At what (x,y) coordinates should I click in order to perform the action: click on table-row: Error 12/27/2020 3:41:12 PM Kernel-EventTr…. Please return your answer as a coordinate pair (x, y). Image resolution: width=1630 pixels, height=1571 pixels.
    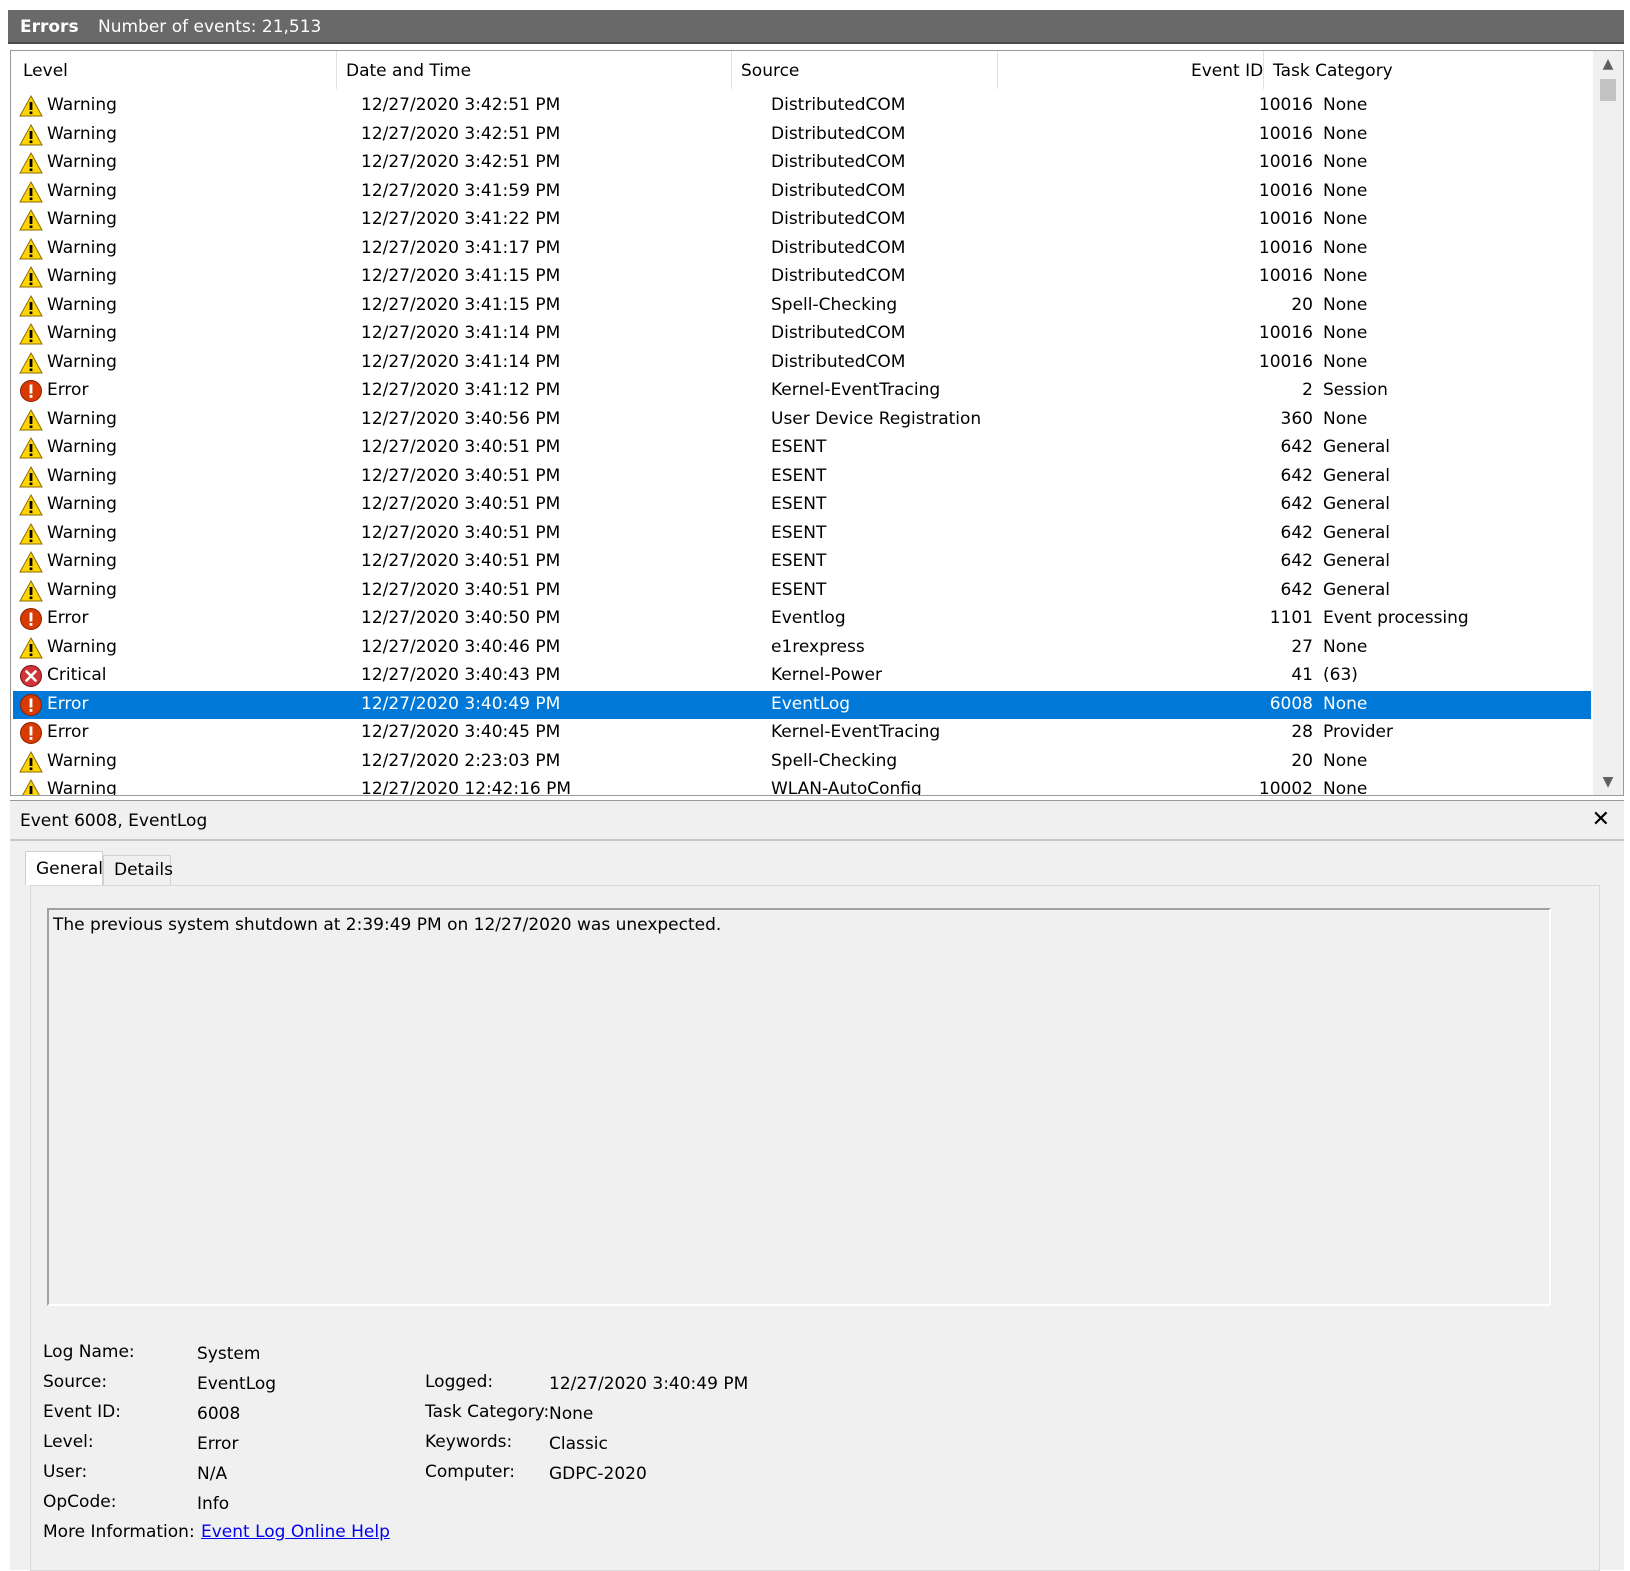
    Looking at the image, I should click on (802, 391).